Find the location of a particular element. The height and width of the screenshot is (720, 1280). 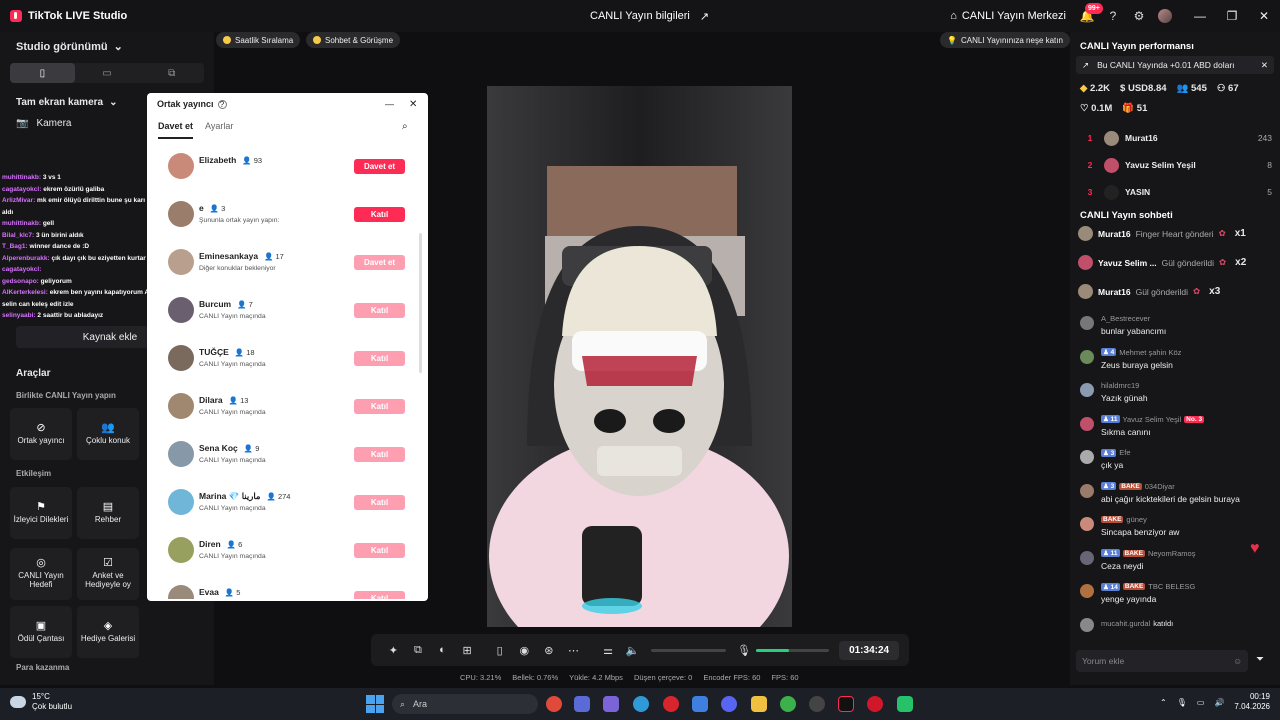

clock: 00:19 7.04.2026 is located at coordinates (1252, 702).